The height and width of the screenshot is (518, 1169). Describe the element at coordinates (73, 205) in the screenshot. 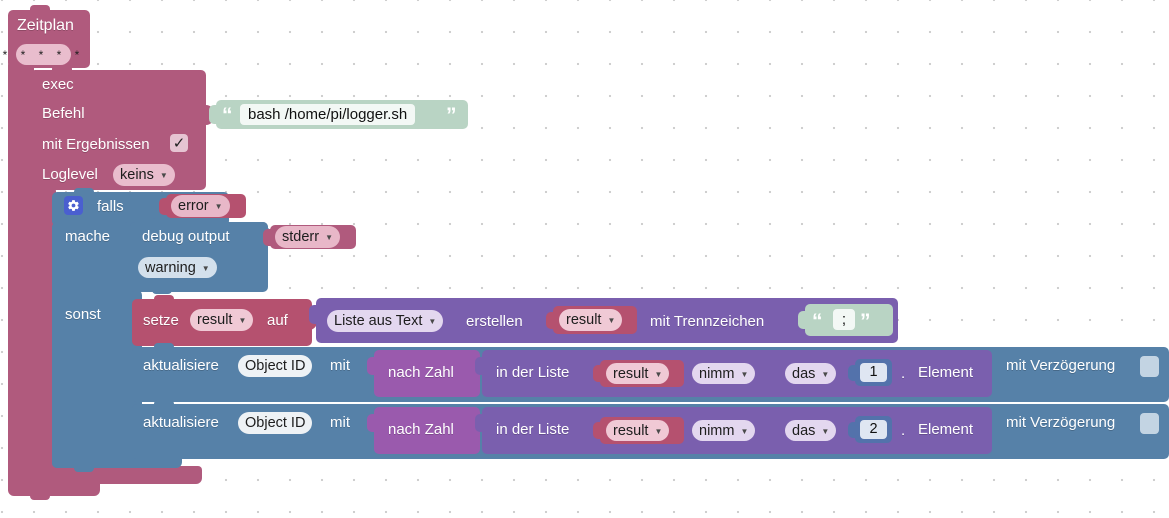

I see `gear-icon` at that location.